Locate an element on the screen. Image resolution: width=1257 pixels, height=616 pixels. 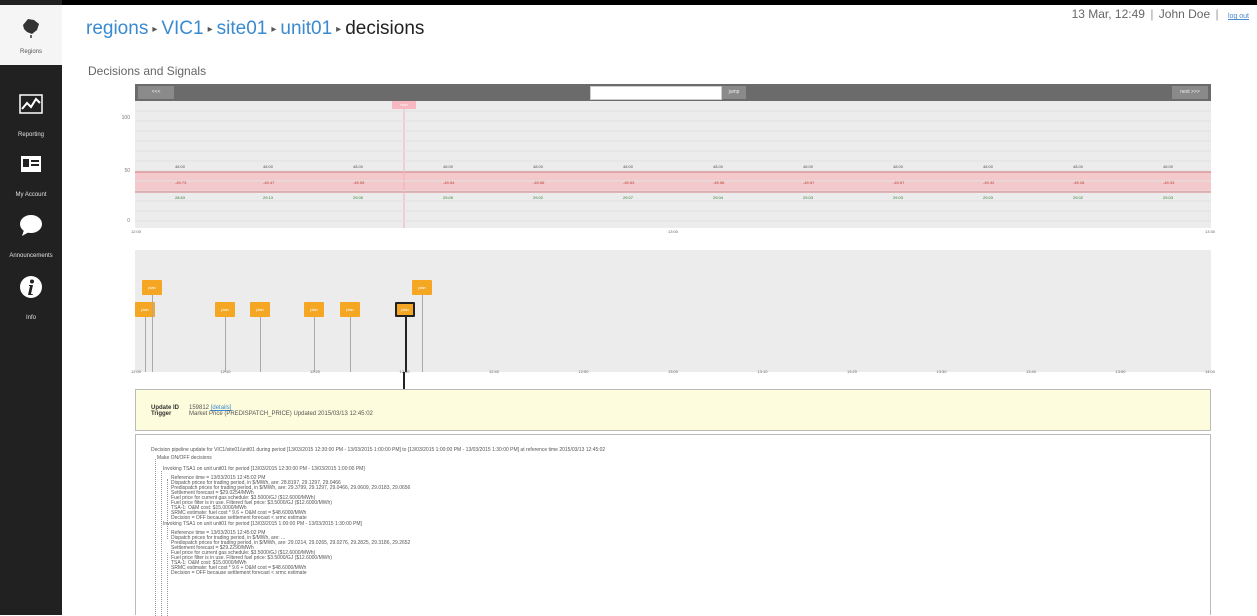
x-tick-label: 12:00 is located at coordinates (136, 231).